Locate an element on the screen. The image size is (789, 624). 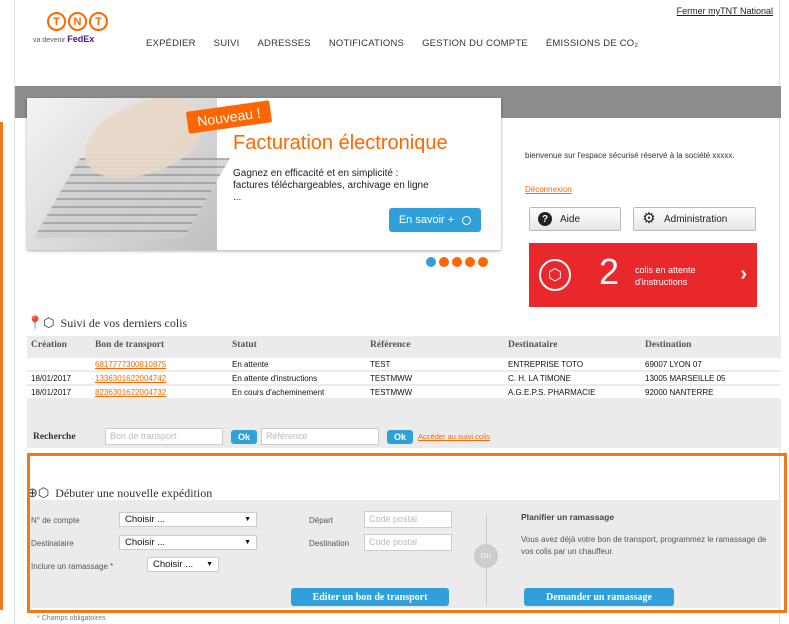
col-destination: Destination is located at coordinates (668, 345).